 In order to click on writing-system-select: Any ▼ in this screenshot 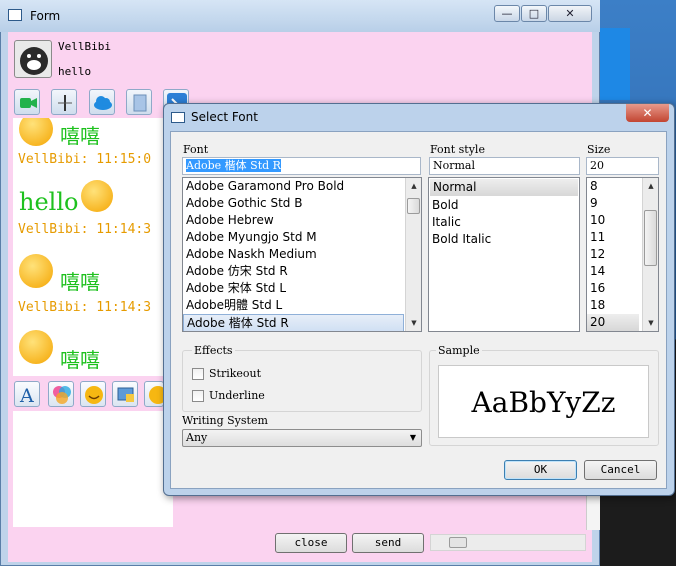, I will do `click(302, 438)`.